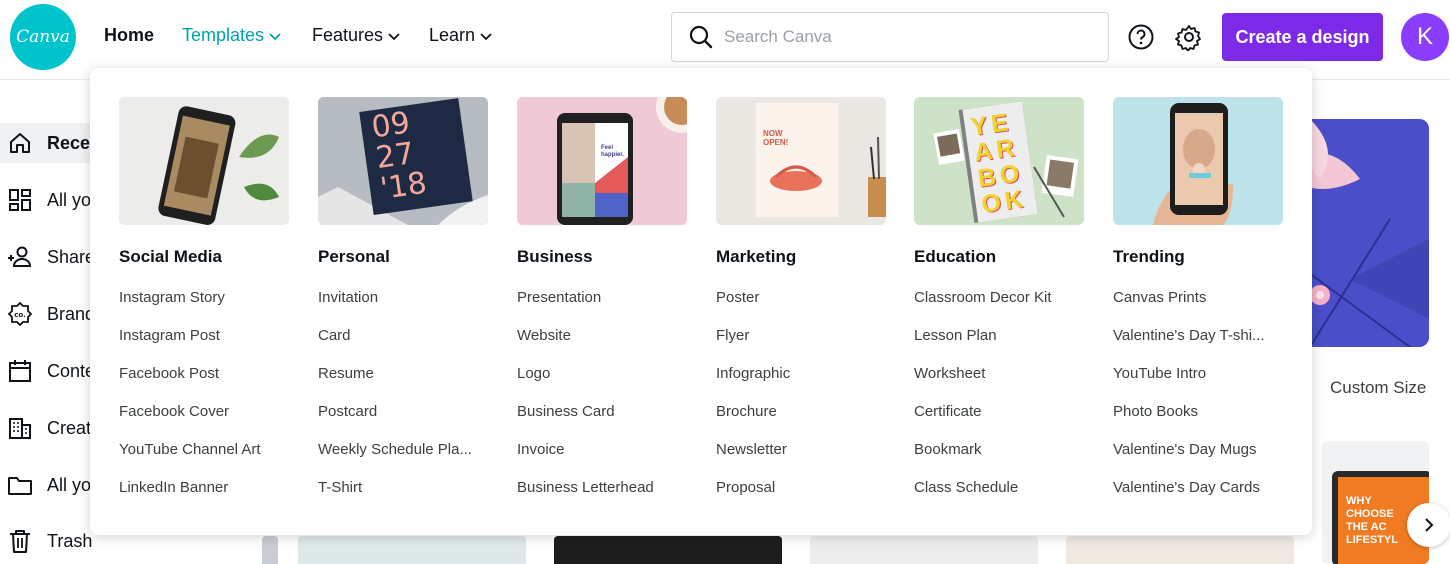 Image resolution: width=1450 pixels, height=564 pixels. I want to click on template-link: Canvas Prints, so click(1199, 308).